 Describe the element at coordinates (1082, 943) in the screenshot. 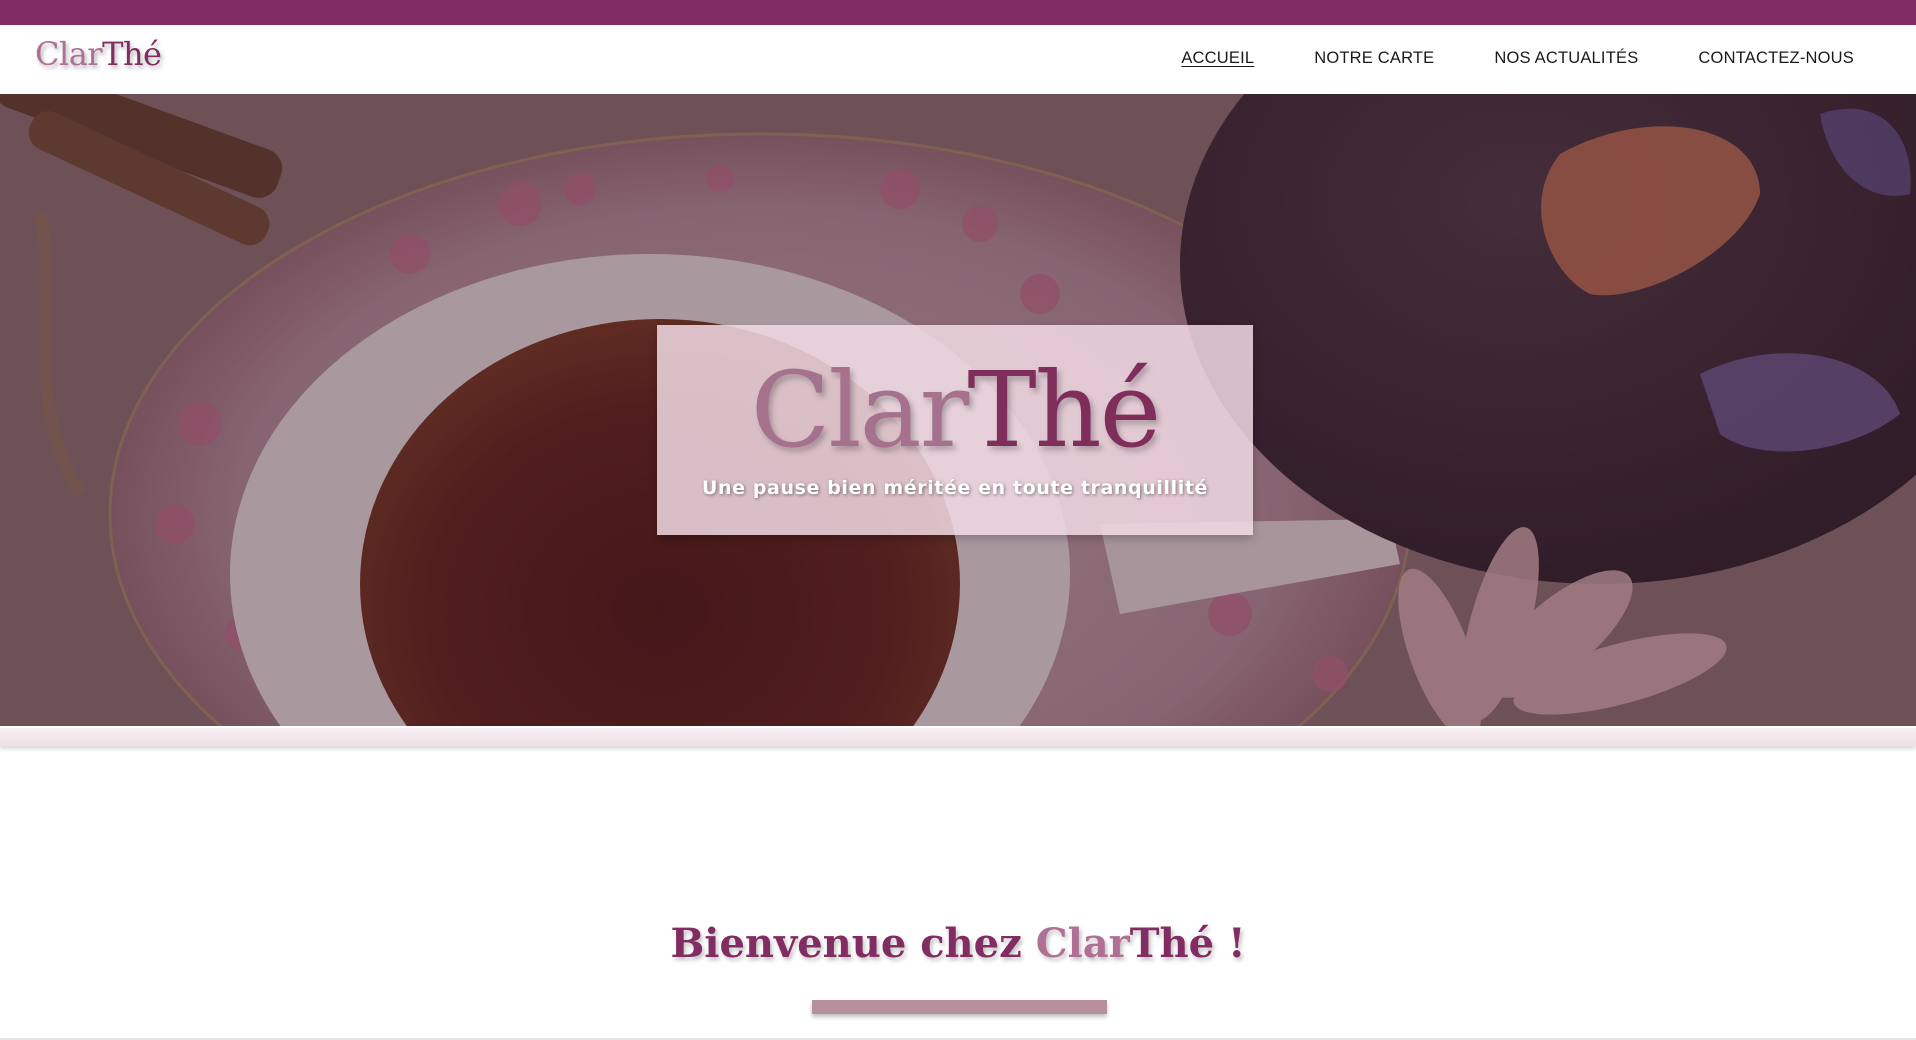

I see `welcome-brand-part1: Clar` at that location.